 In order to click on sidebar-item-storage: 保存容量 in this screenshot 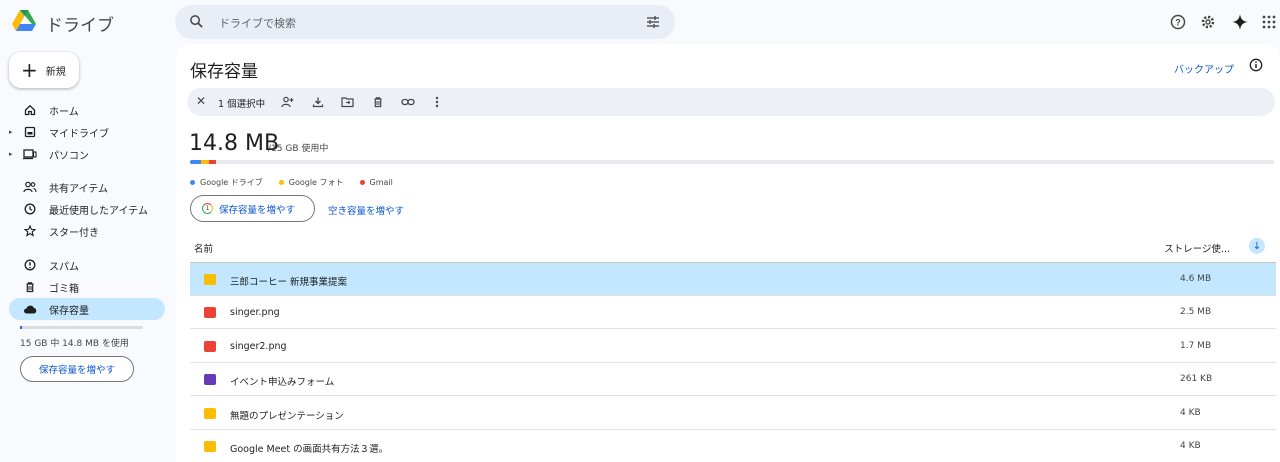, I will do `click(87, 309)`.